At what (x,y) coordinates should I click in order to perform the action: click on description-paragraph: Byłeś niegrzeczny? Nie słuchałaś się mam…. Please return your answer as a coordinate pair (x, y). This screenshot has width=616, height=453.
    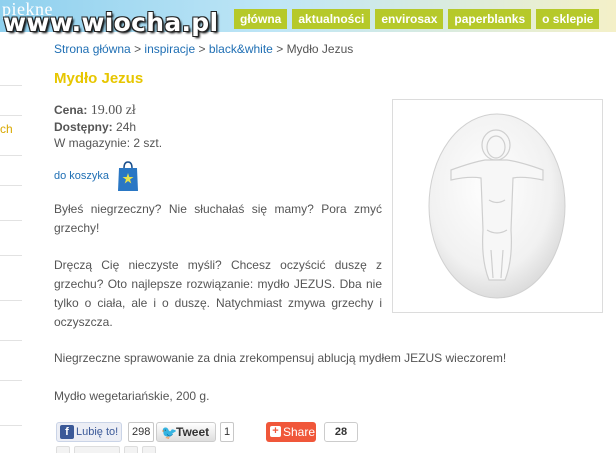
    Looking at the image, I should click on (218, 218).